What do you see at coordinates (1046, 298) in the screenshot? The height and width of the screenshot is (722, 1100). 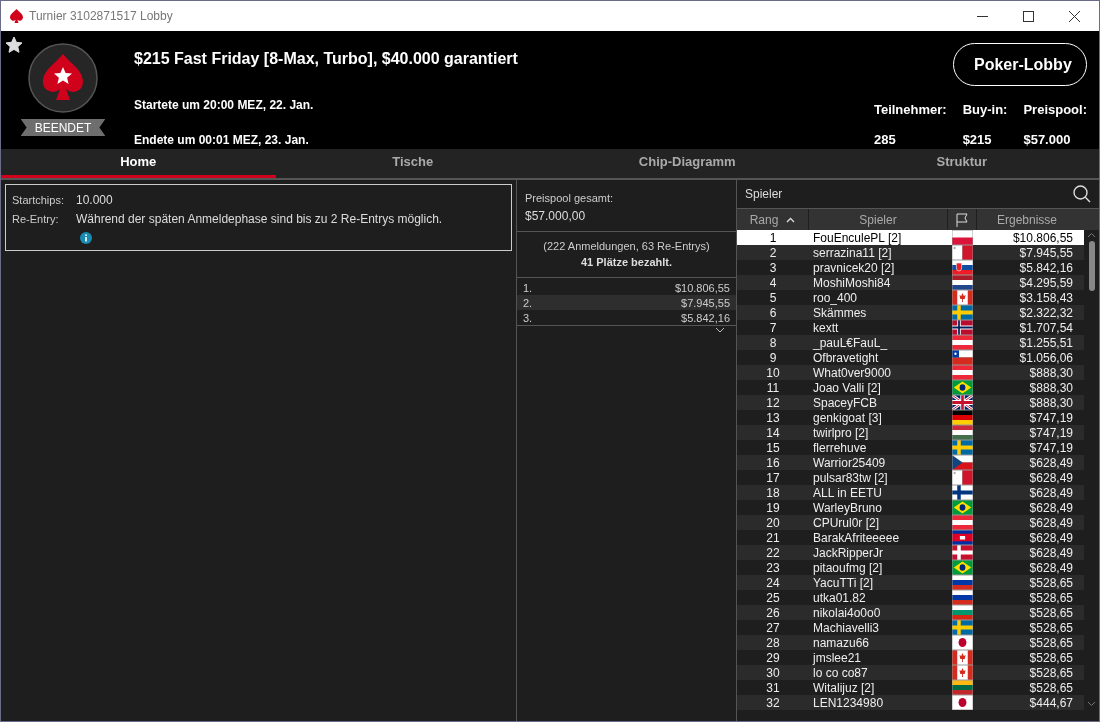 I see `result-cell-text: $3.158,43` at bounding box center [1046, 298].